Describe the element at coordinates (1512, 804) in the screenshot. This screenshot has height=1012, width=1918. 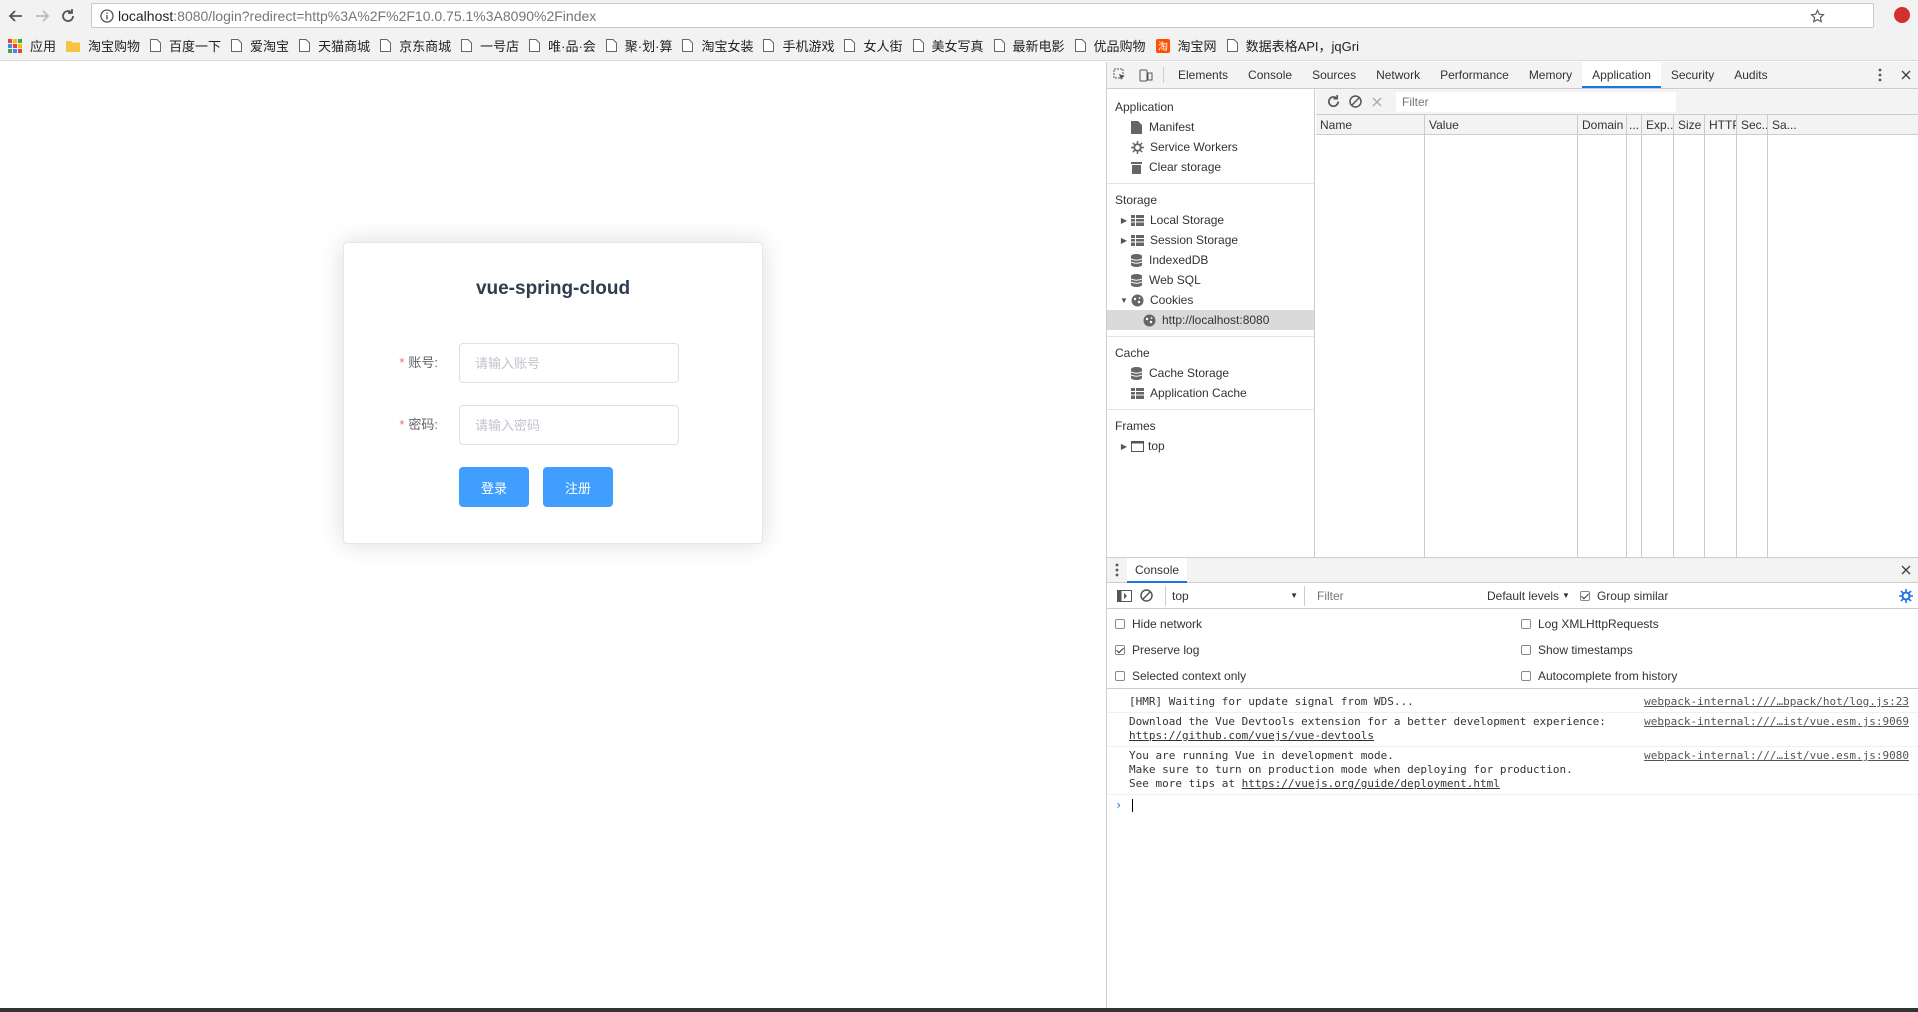
I see `console-prompt: ›` at that location.